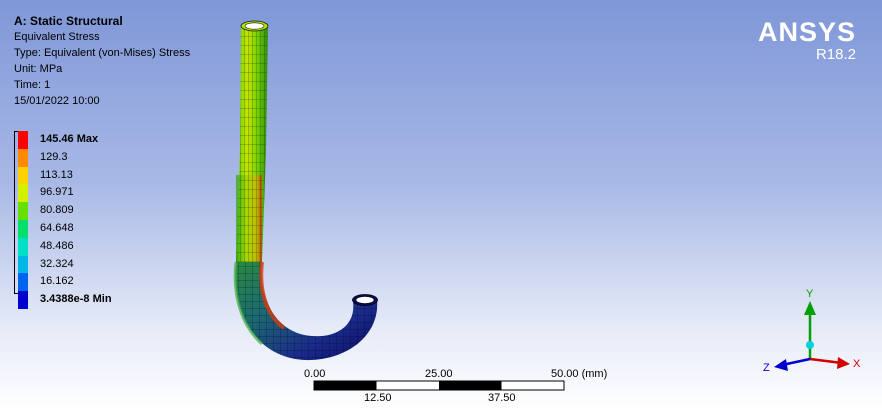 The width and height of the screenshot is (882, 411). What do you see at coordinates (766, 368) in the screenshot?
I see `z-axis-label: Z` at bounding box center [766, 368].